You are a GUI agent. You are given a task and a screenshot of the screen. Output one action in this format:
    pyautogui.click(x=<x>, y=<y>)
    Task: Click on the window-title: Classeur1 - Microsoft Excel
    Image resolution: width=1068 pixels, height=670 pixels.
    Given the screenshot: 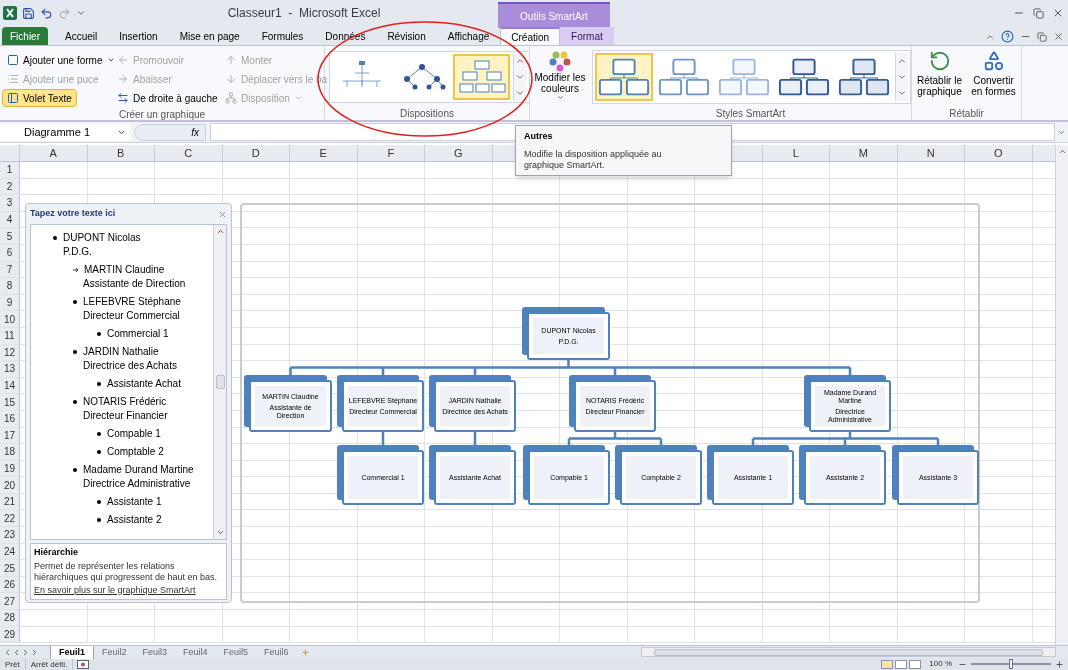 What is the action you would take?
    pyautogui.click(x=304, y=13)
    